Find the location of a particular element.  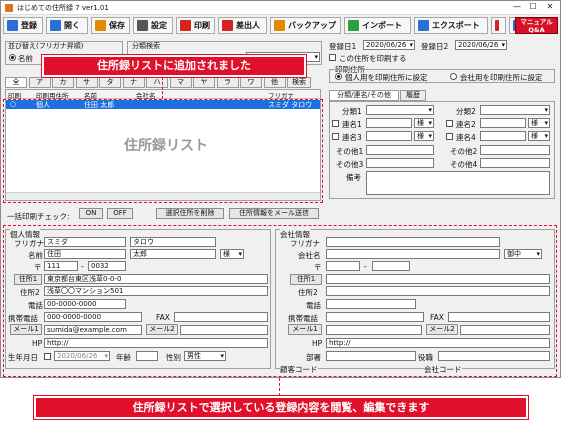

toolbar-button-5: 差出人 is located at coordinates (242, 25).